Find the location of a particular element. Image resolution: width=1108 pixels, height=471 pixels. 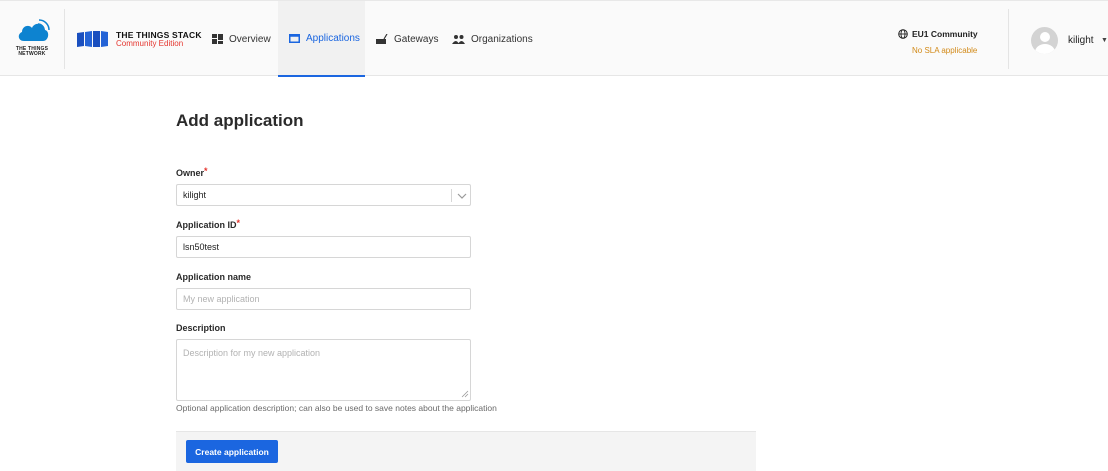

nav-gateways: Gateways is located at coordinates (404, 39).